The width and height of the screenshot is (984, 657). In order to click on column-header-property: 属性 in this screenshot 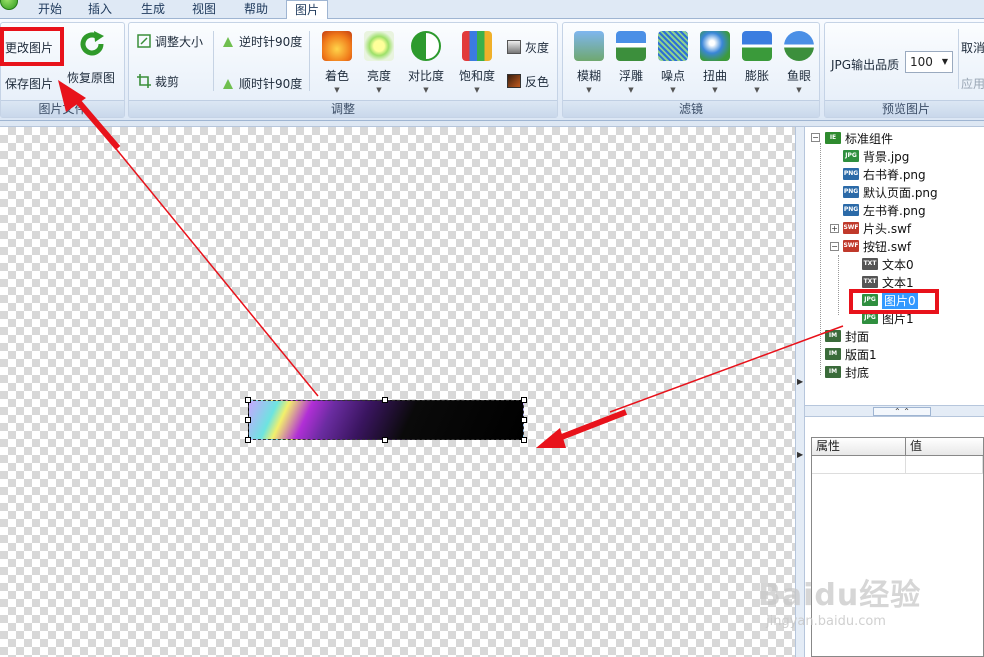, I will do `click(859, 447)`.